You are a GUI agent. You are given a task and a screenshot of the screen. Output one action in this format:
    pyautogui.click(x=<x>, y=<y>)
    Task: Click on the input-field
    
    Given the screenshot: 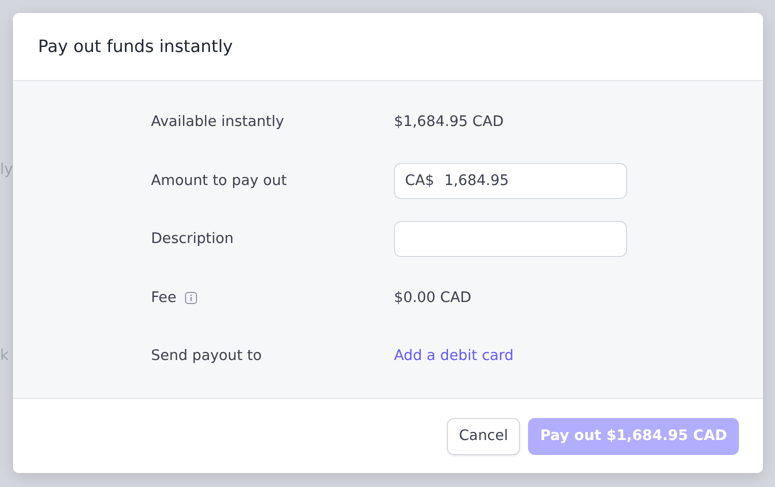 What is the action you would take?
    pyautogui.click(x=510, y=239)
    